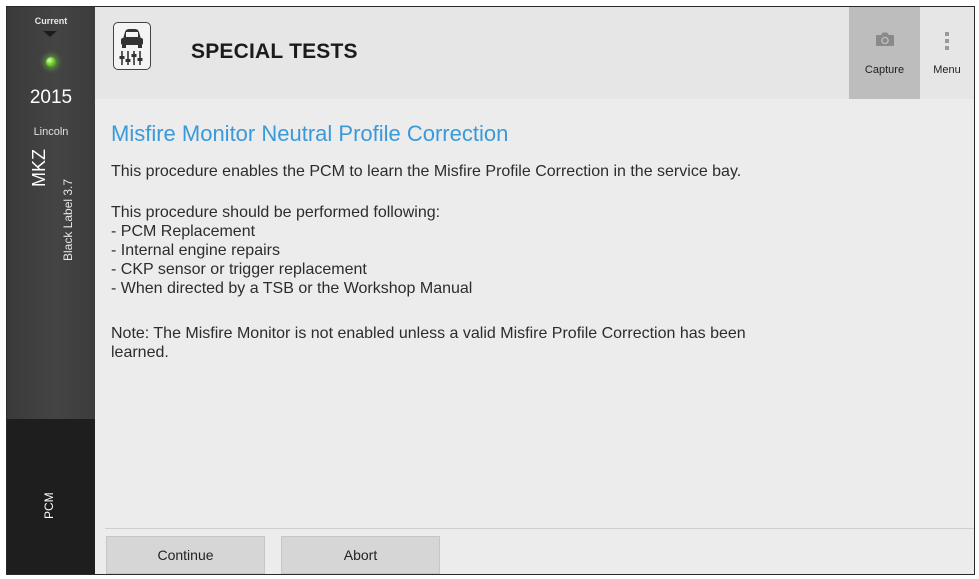 The width and height of the screenshot is (979, 579). I want to click on status-led-icon, so click(51, 62).